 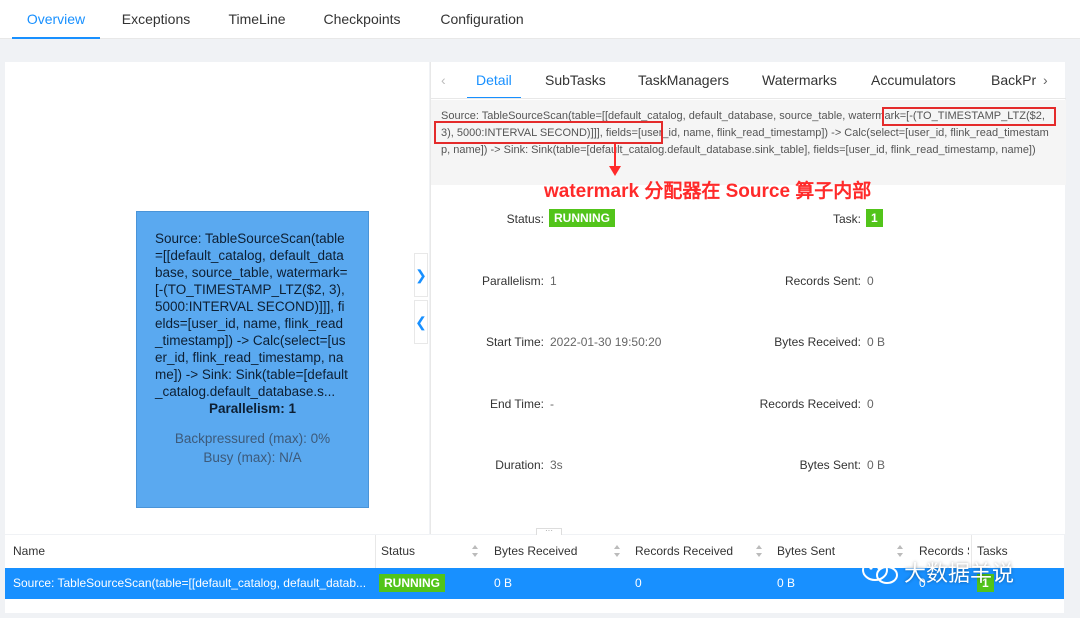 What do you see at coordinates (683, 80) in the screenshot?
I see `tab-taskmanagers: TaskManagers` at bounding box center [683, 80].